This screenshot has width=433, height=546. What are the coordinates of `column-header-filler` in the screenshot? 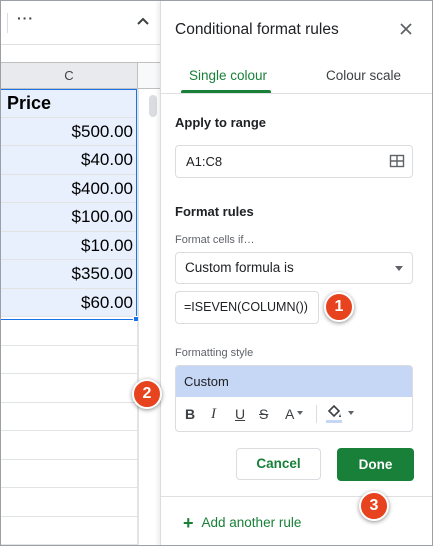 It's located at (149, 76).